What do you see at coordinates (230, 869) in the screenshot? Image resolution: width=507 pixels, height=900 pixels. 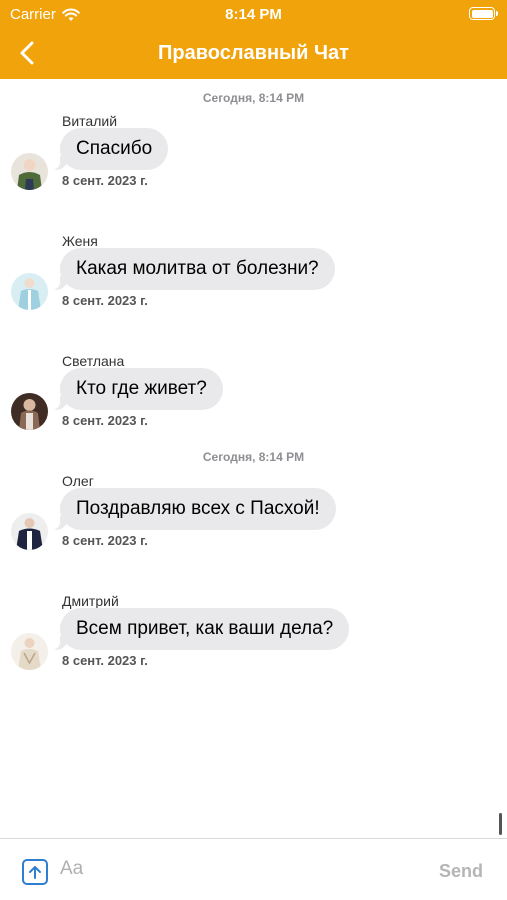 I see `message-input` at bounding box center [230, 869].